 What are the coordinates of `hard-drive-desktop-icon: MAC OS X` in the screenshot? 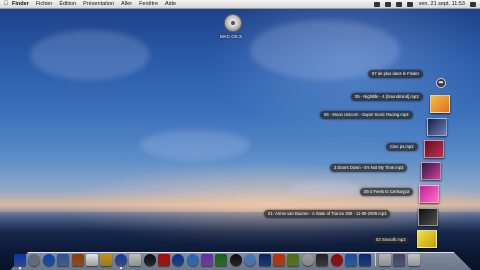 It's located at (232, 29).